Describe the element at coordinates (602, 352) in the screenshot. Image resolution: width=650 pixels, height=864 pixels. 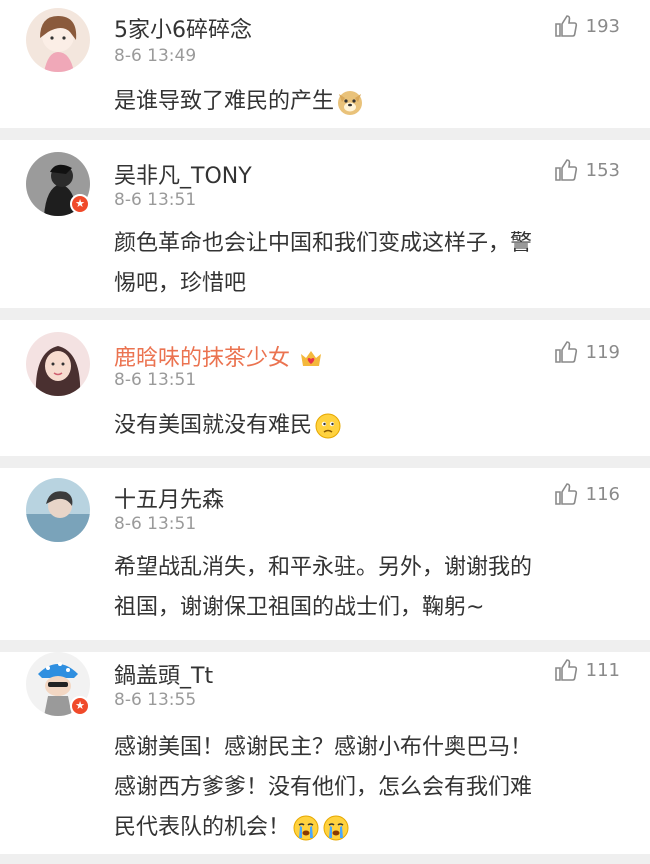
I see `like-count: 119` at that location.